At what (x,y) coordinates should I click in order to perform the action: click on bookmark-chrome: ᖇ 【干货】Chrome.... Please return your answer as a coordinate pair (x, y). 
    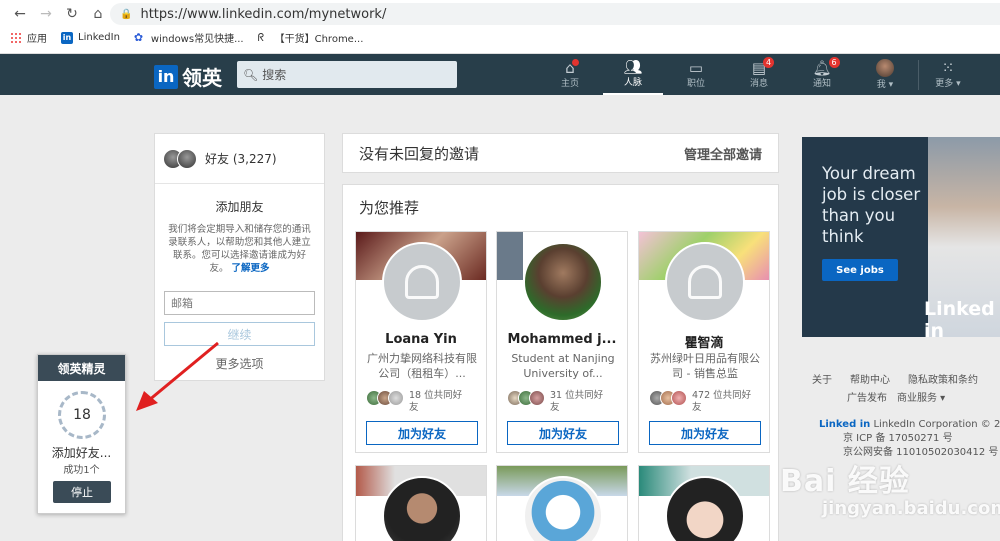
    Looking at the image, I should click on (311, 37).